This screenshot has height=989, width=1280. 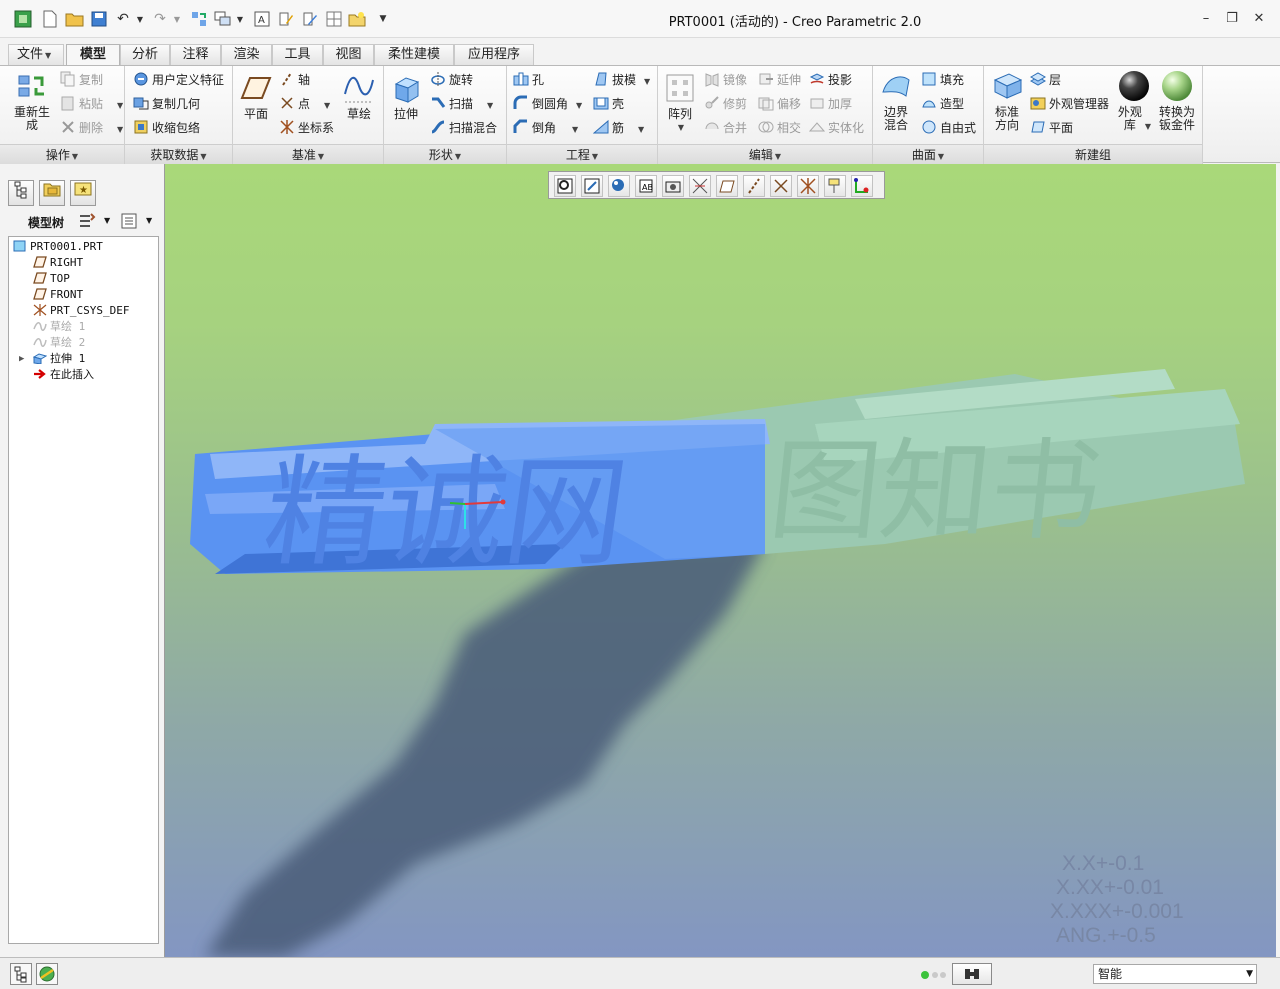 What do you see at coordinates (52, 359) in the screenshot?
I see `tree-item: ▶ 拉伸 1` at bounding box center [52, 359].